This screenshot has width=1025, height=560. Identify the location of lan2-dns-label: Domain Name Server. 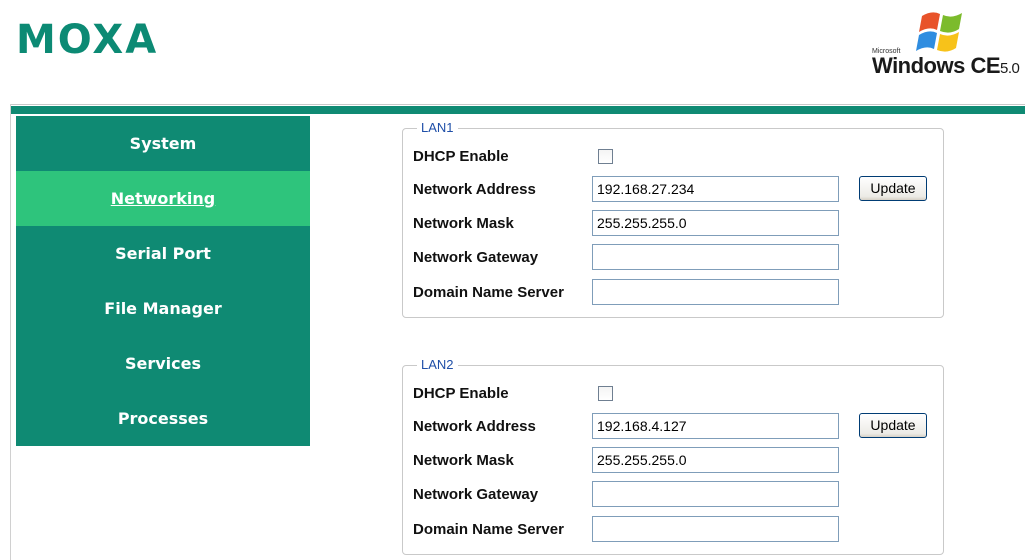
(488, 529).